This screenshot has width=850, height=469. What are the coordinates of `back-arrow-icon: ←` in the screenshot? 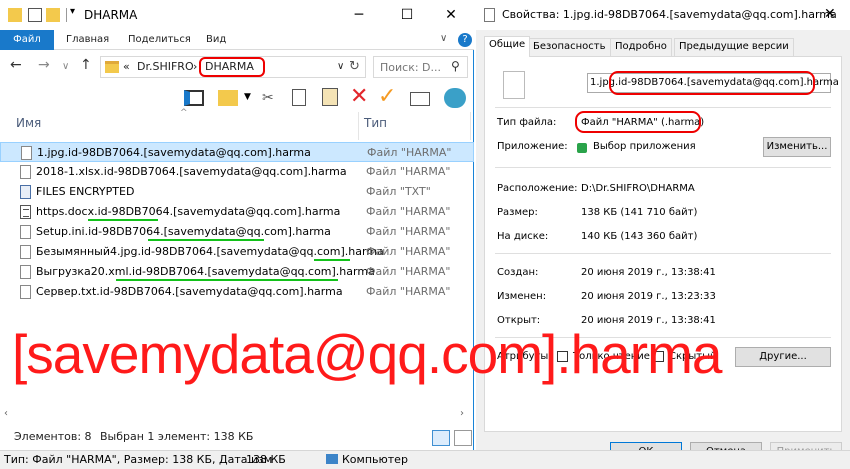 It's located at (16, 65).